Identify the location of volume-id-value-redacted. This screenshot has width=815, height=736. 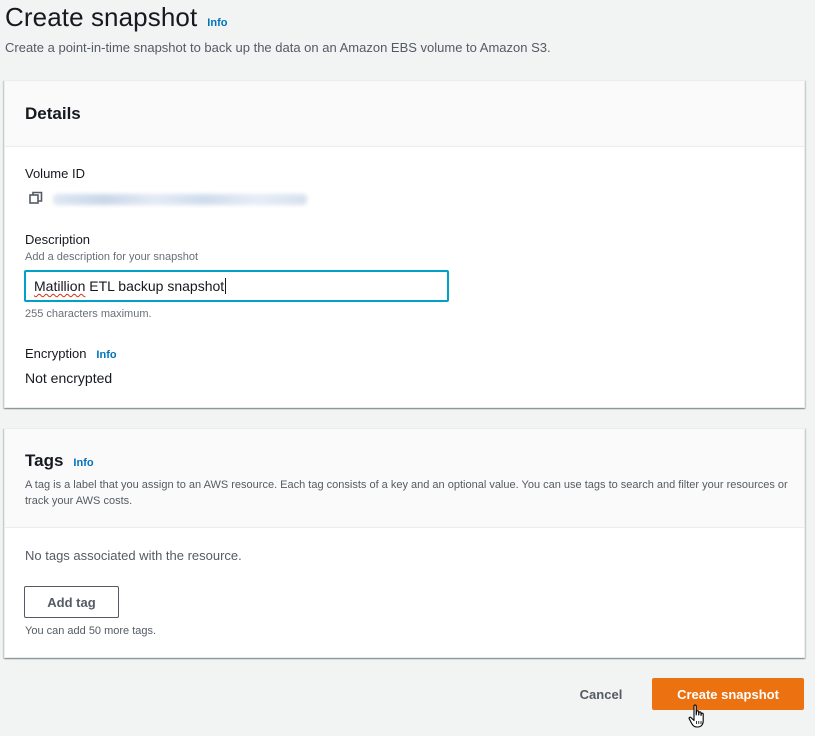
(180, 199).